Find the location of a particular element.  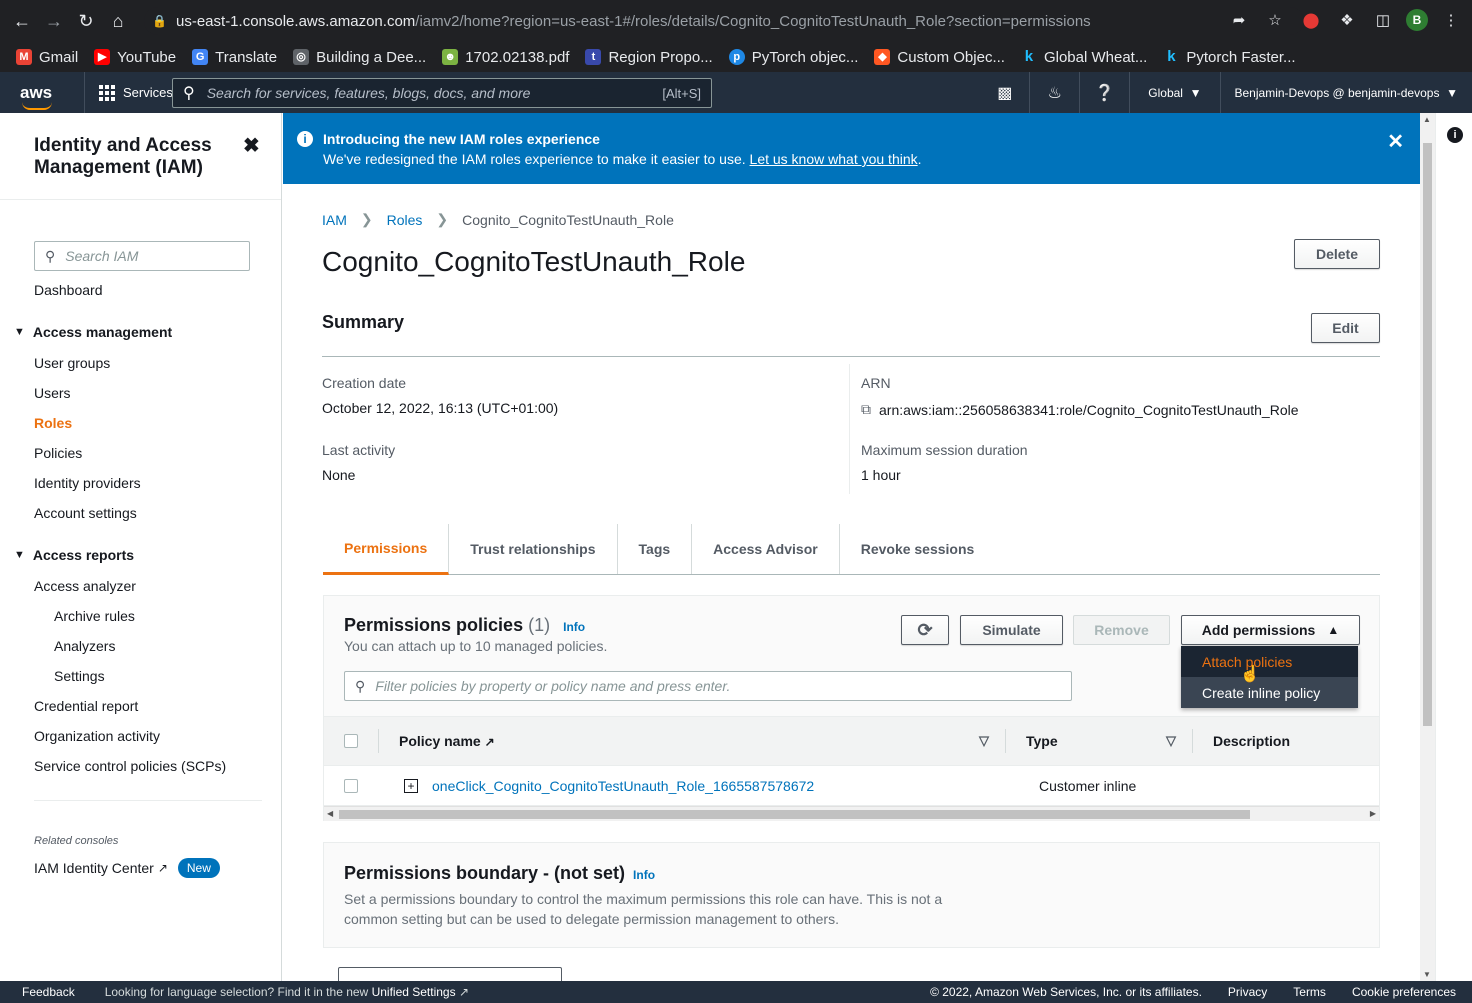

sidebar-item-access-analyzer: Access analyzer is located at coordinates (85, 586).